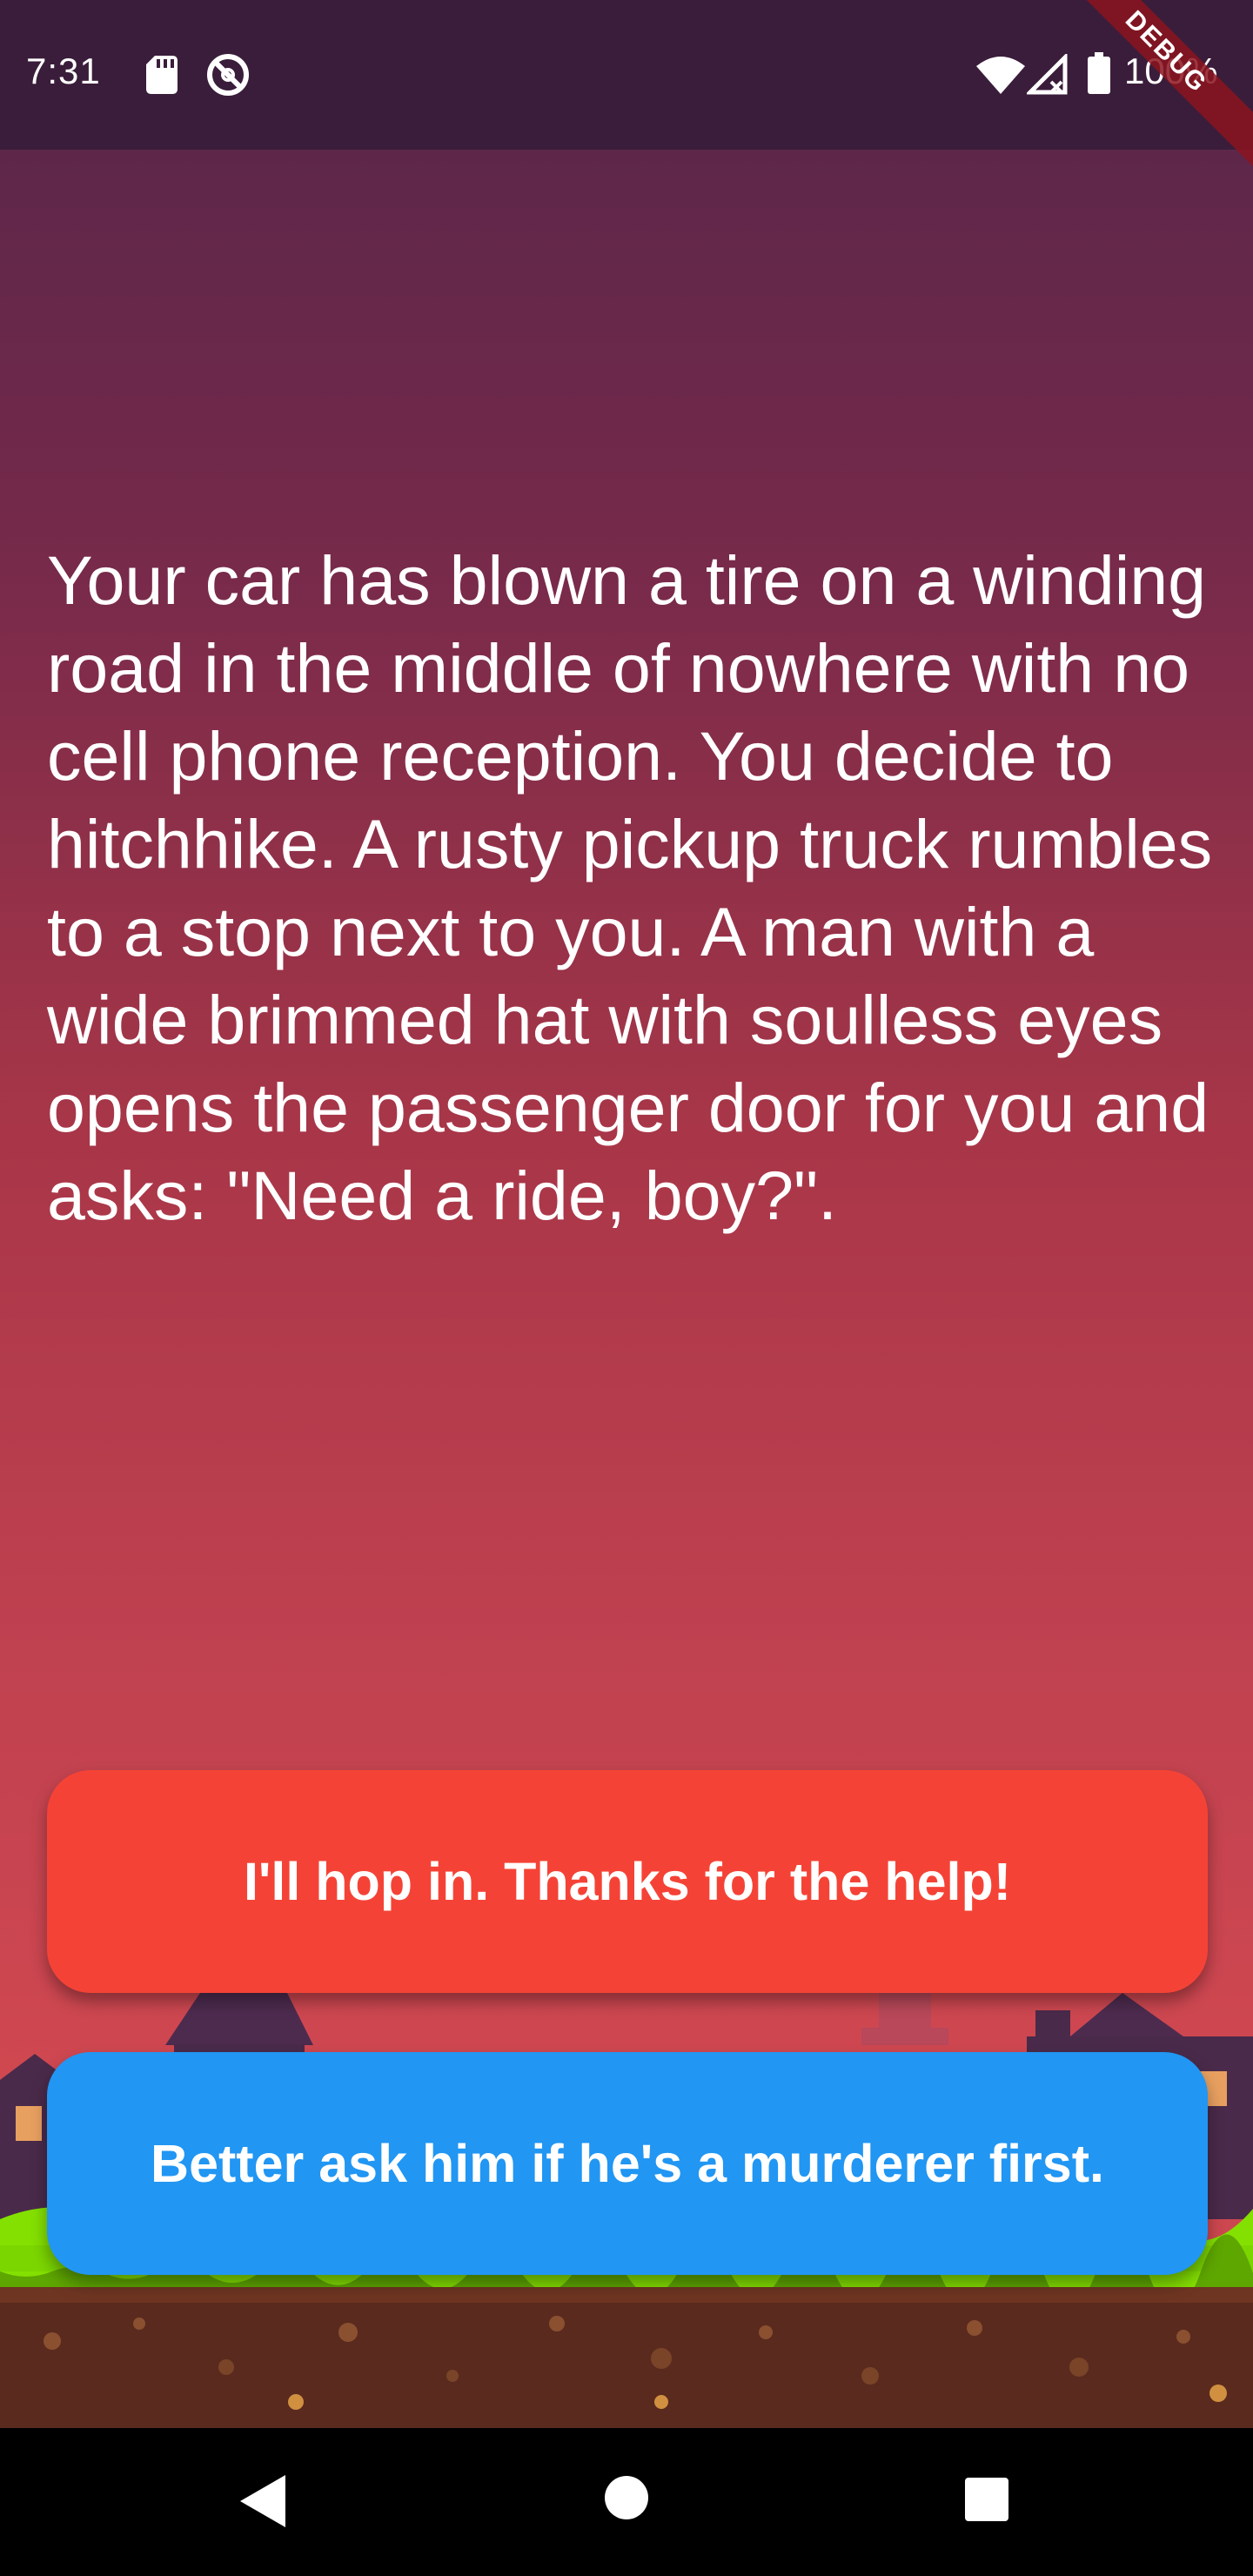 The width and height of the screenshot is (1253, 2576). What do you see at coordinates (986, 2499) in the screenshot?
I see `recents-icon` at bounding box center [986, 2499].